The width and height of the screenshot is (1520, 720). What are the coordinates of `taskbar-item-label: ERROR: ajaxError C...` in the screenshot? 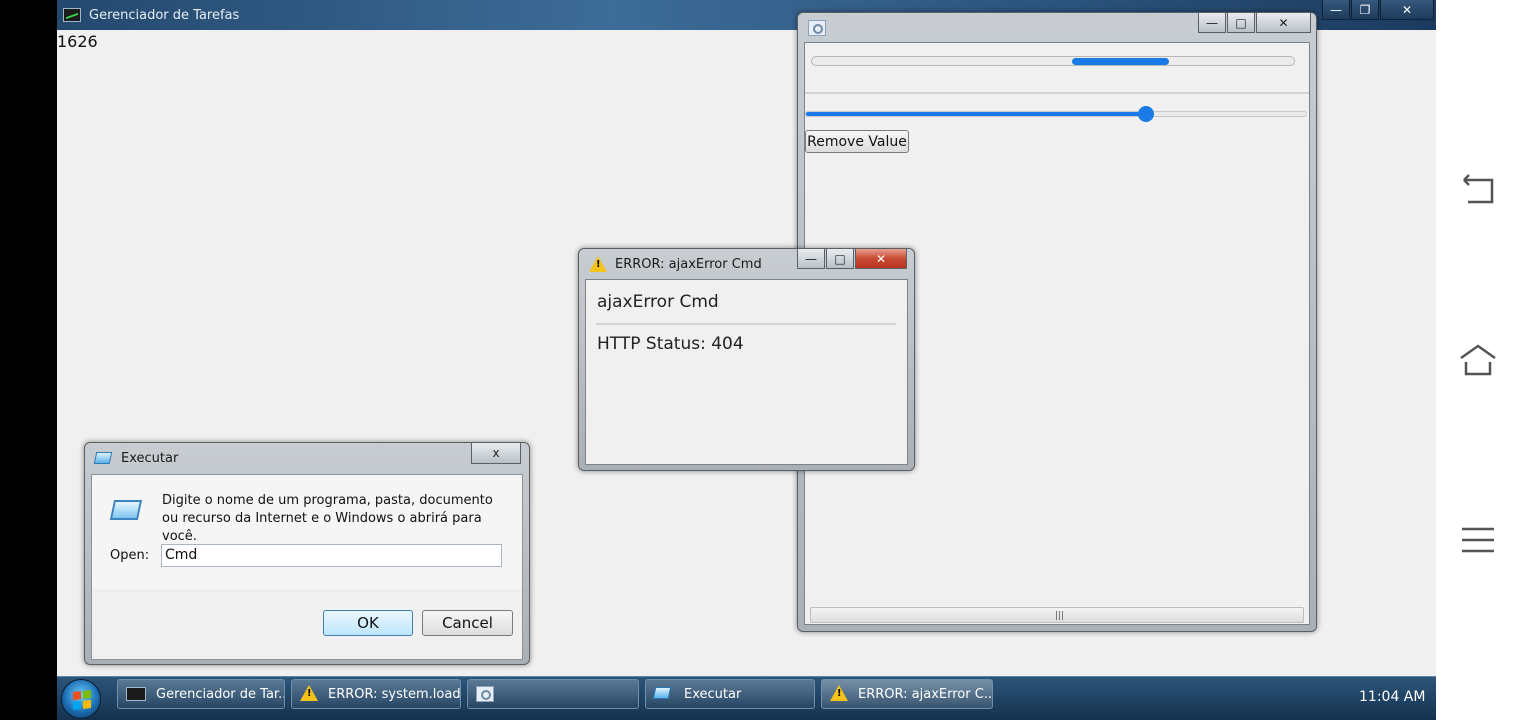 It's located at (925, 694).